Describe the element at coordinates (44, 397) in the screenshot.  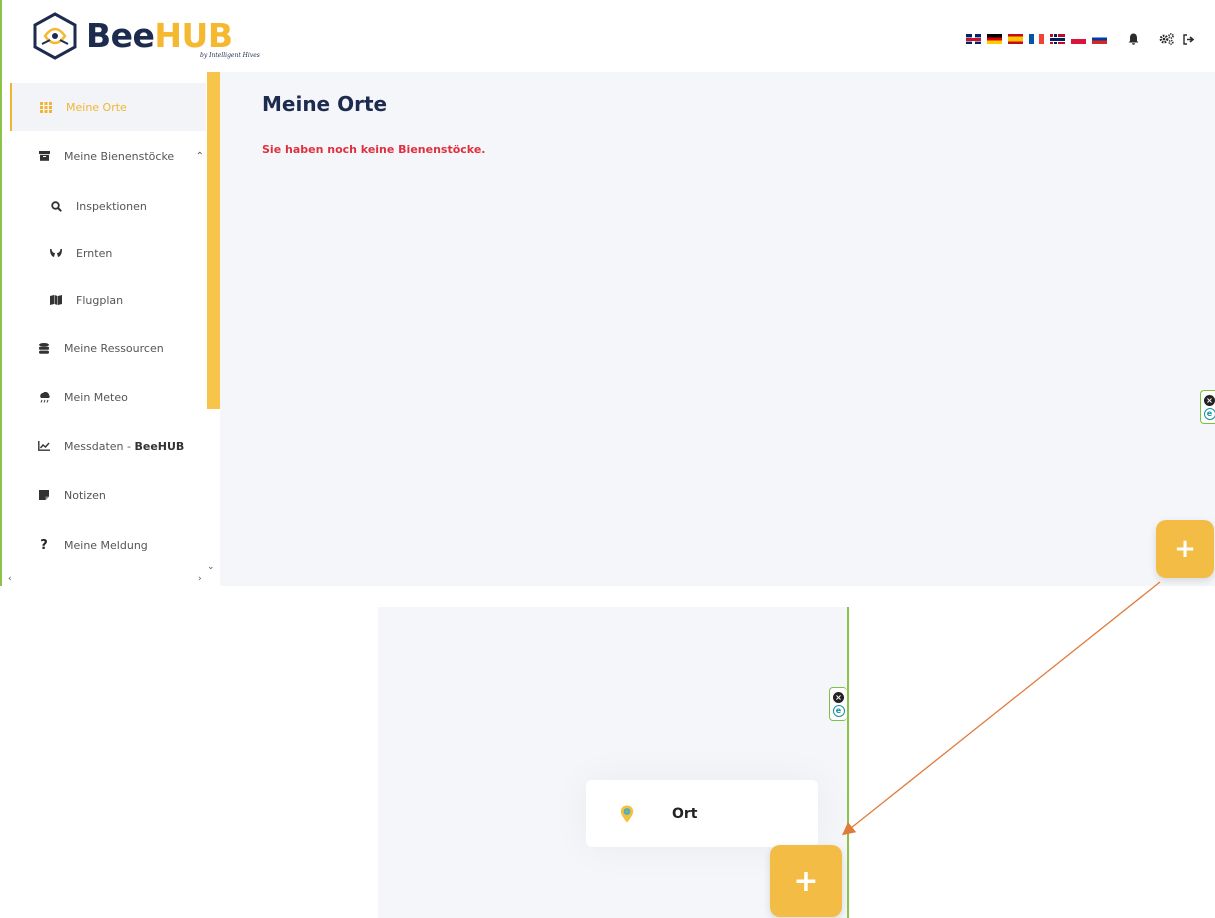
I see `cloud-rain-icon` at that location.